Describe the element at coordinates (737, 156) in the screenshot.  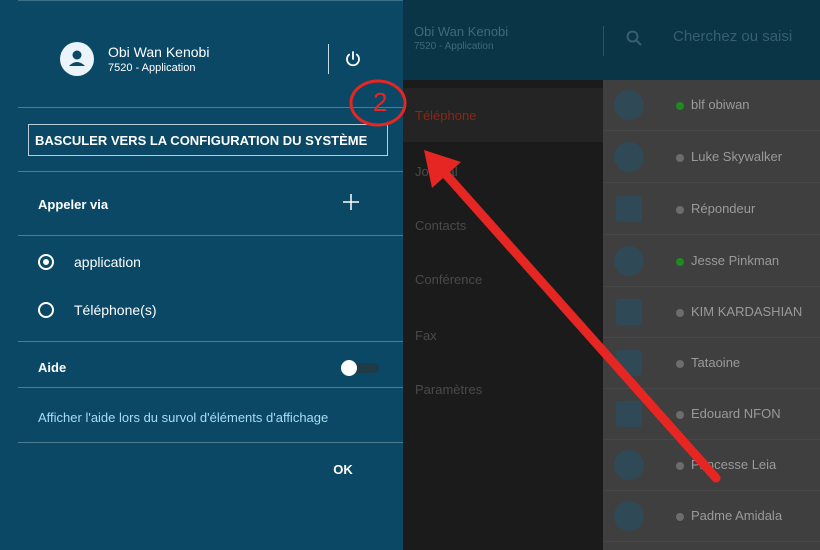
I see `contact-name: Luke Skywalker` at that location.